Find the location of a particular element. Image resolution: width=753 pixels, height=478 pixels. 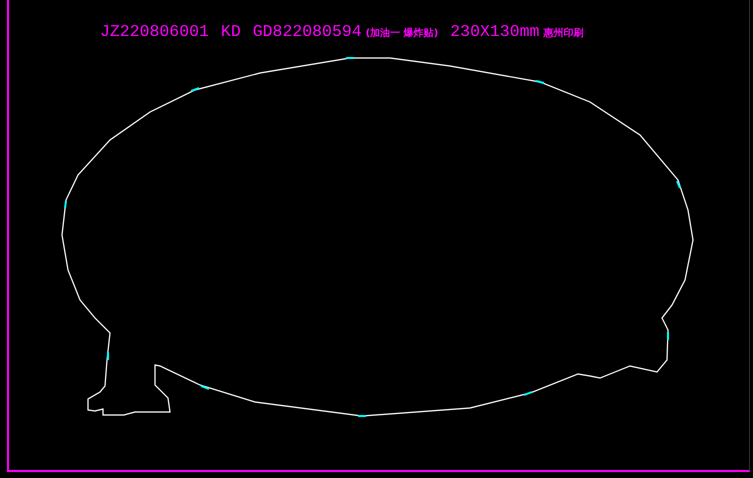

label-text: GD822080594 is located at coordinates (307, 31).